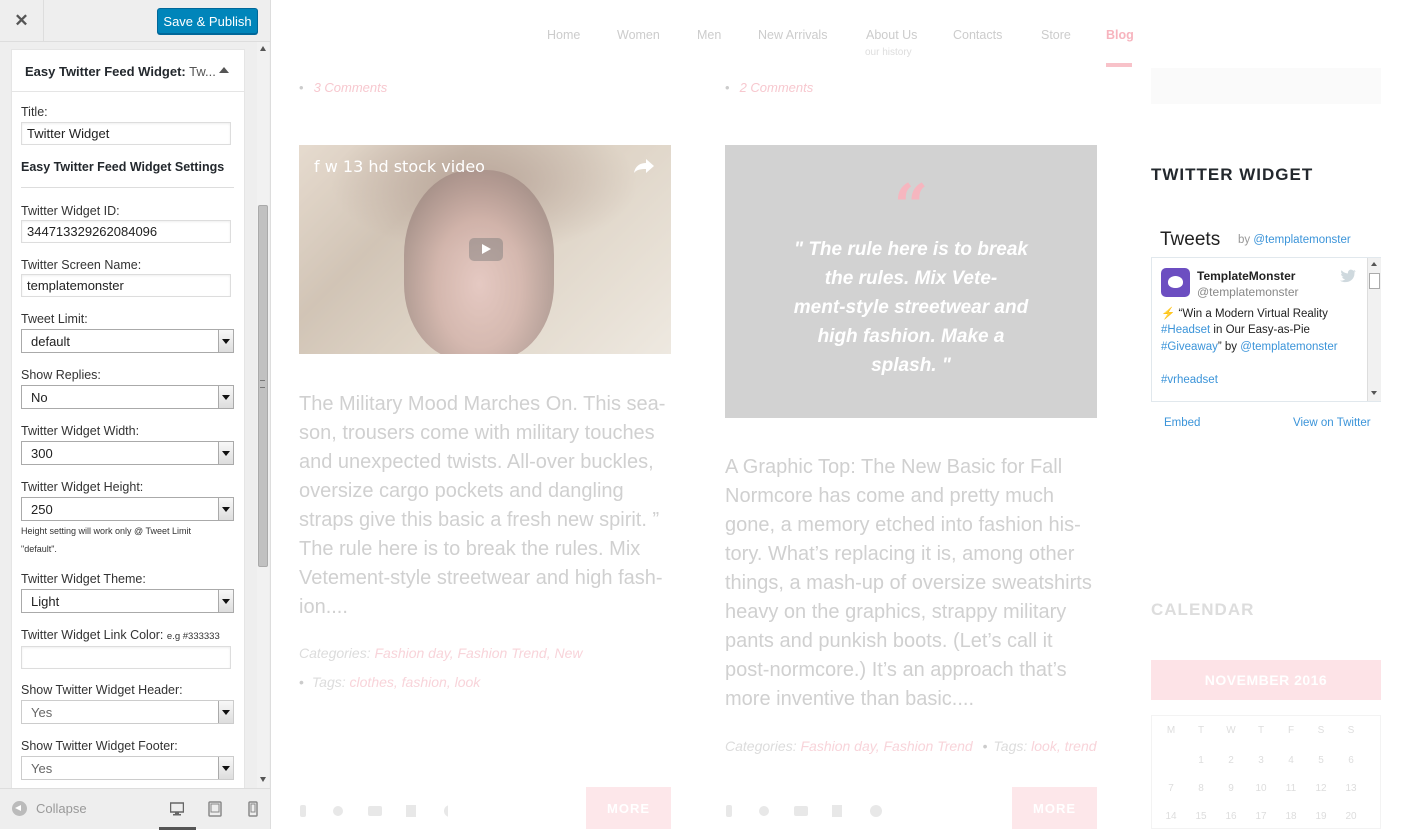  What do you see at coordinates (415, 682) in the screenshot?
I see `post1-tag-links: clothes, fashion, look` at bounding box center [415, 682].